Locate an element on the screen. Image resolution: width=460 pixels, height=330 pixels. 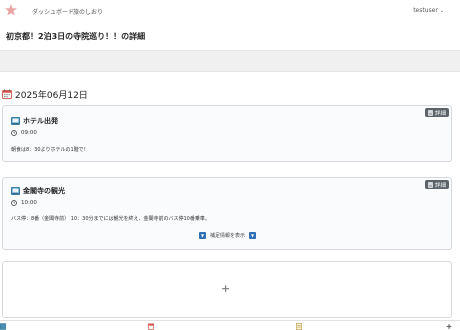
spot-time-row: 10:00 is located at coordinates (24, 203).